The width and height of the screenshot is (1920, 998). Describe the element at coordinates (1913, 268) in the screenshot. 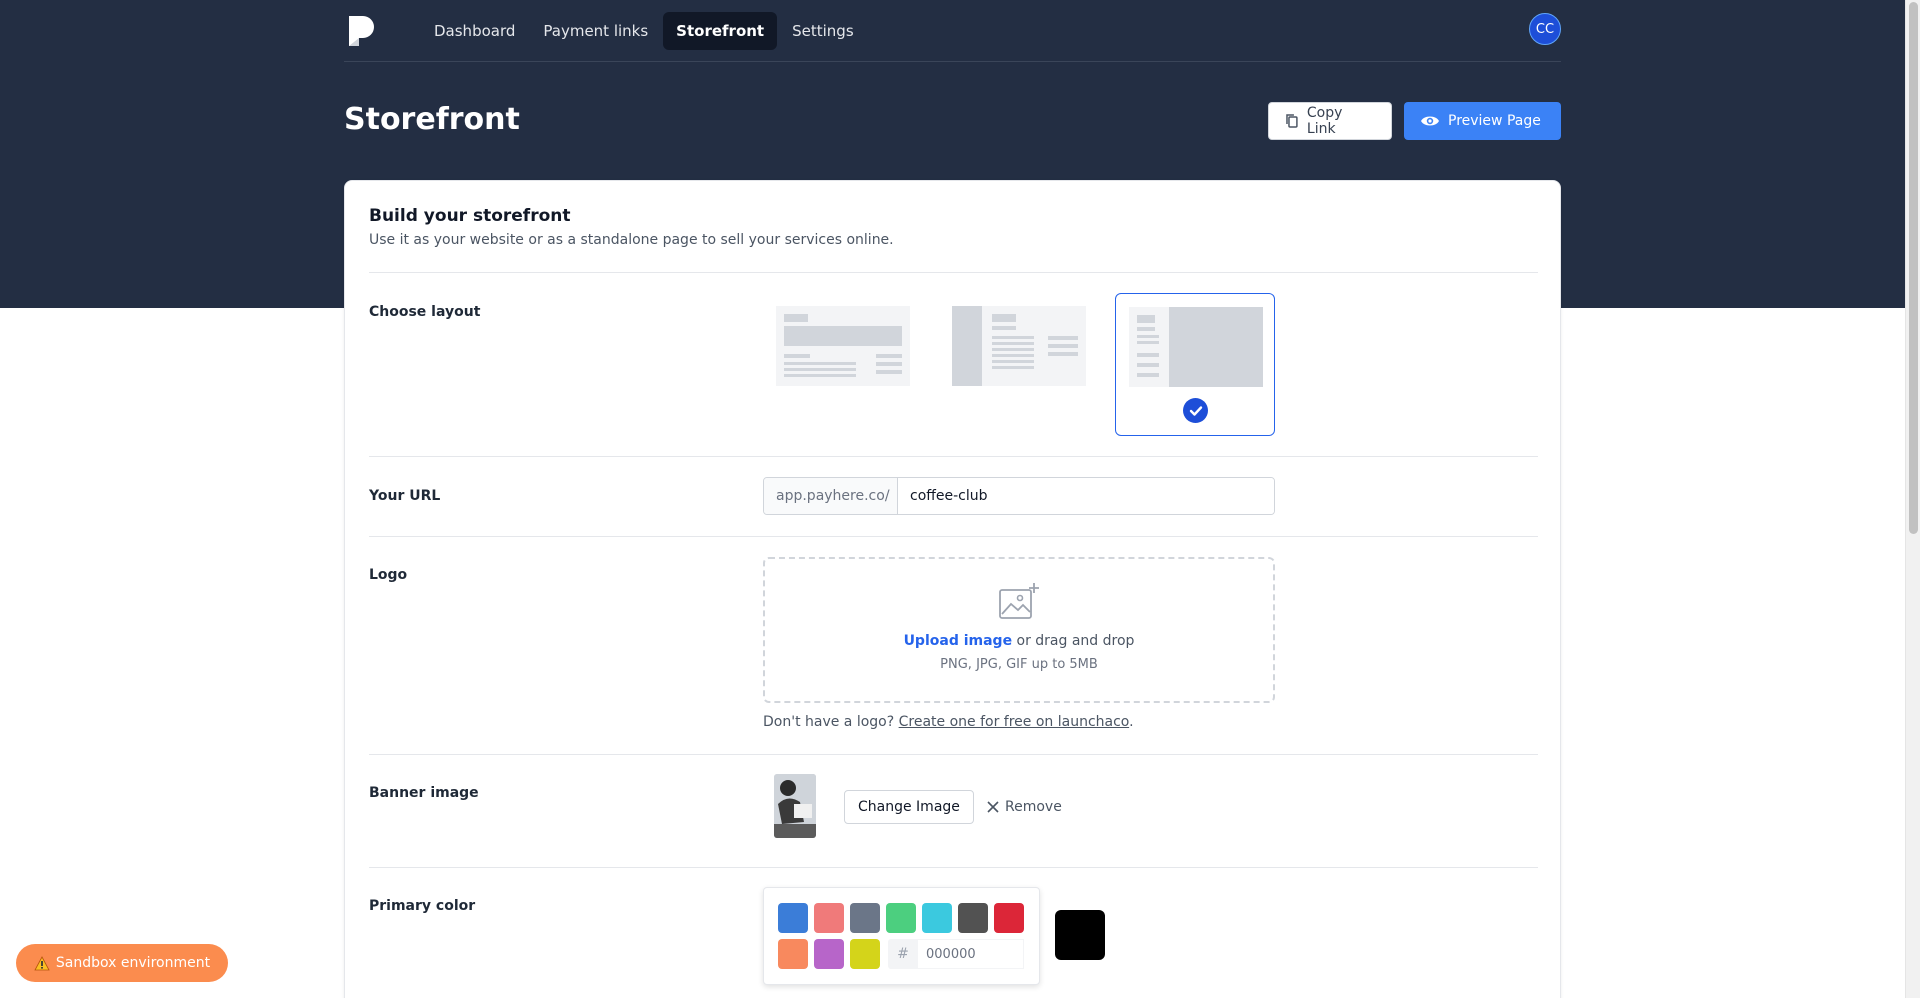

I see `scrollbar-thumb` at that location.